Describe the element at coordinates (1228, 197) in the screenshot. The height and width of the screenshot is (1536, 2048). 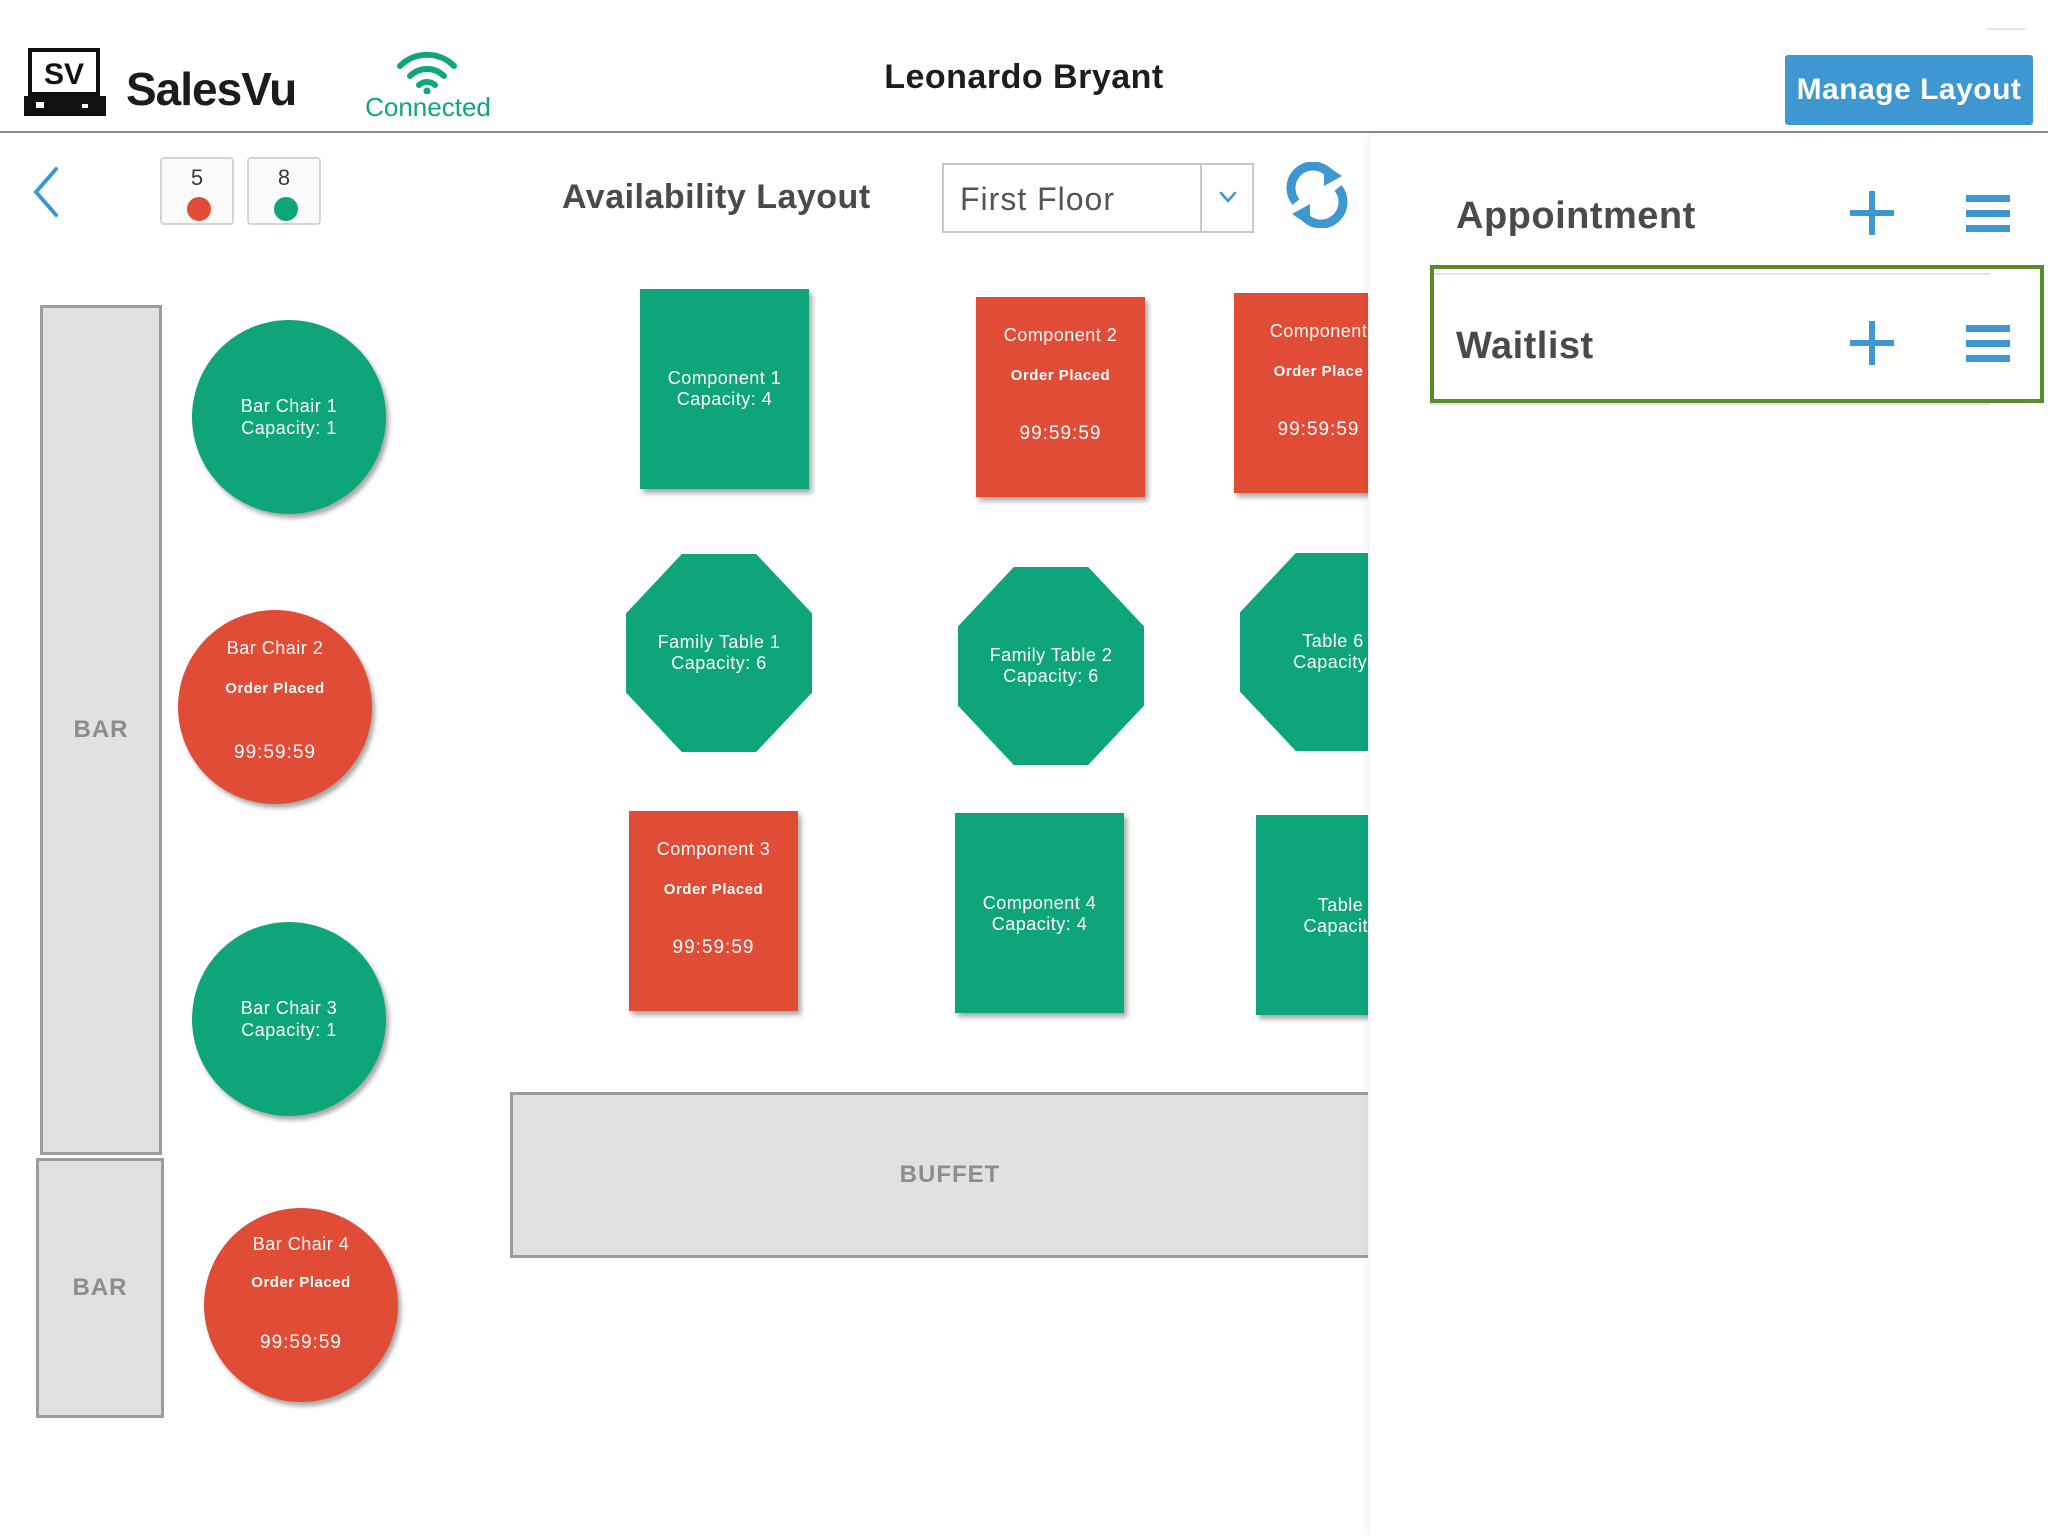
I see `chevron-down-icon` at that location.